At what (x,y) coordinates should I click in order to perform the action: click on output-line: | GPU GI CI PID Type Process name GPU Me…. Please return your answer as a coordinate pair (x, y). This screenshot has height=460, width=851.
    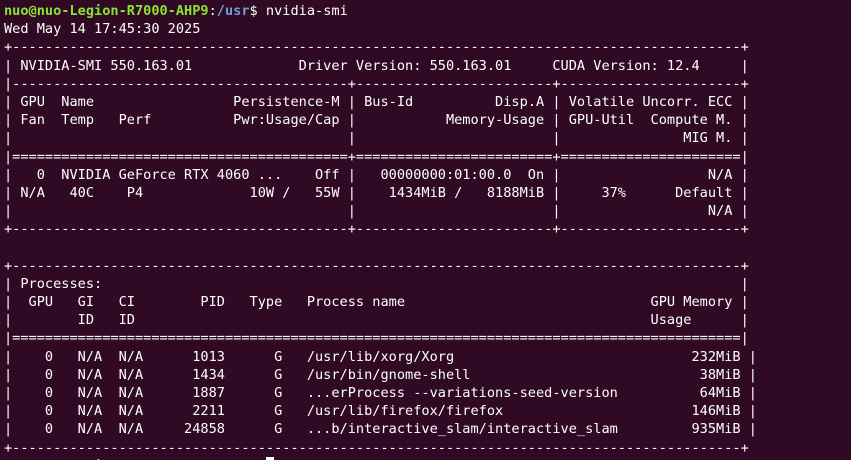
    Looking at the image, I should click on (376, 302).